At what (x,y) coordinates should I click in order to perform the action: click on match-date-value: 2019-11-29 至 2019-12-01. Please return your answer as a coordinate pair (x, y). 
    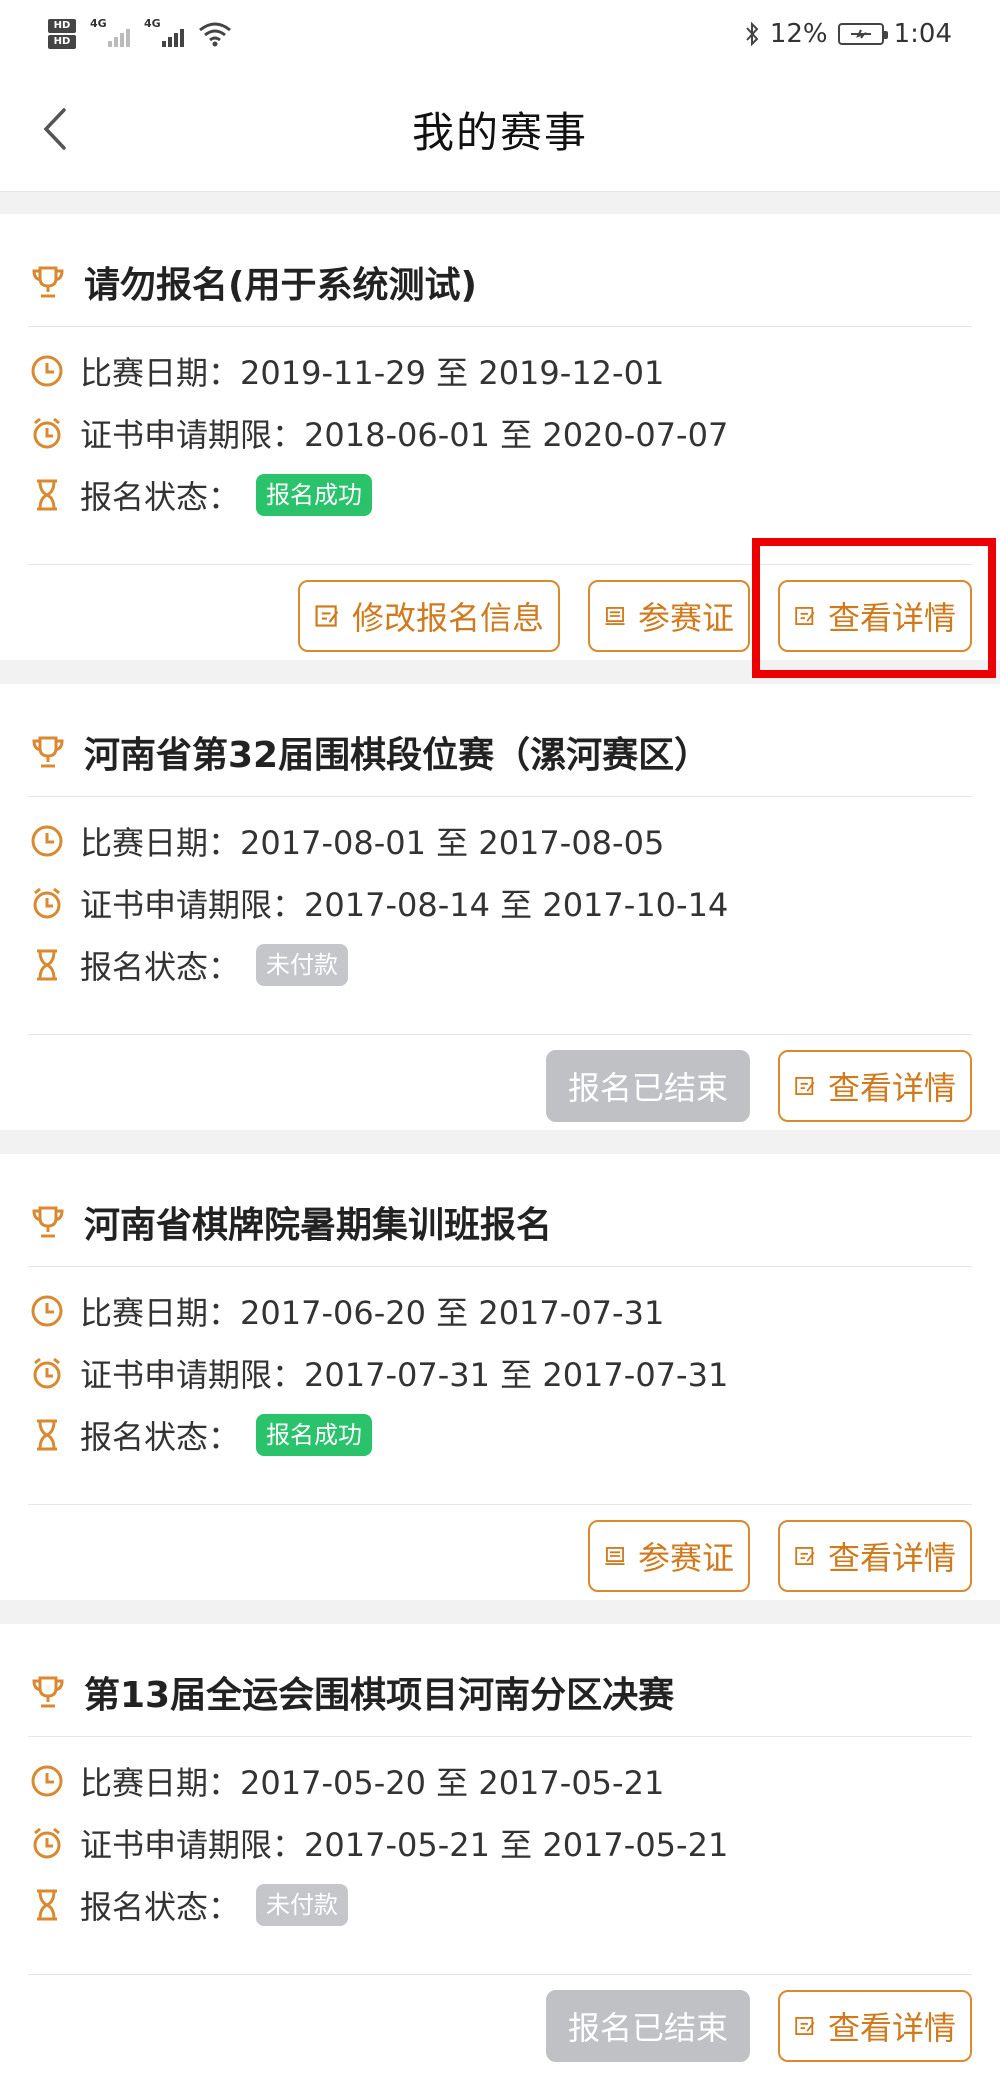
    Looking at the image, I should click on (452, 373).